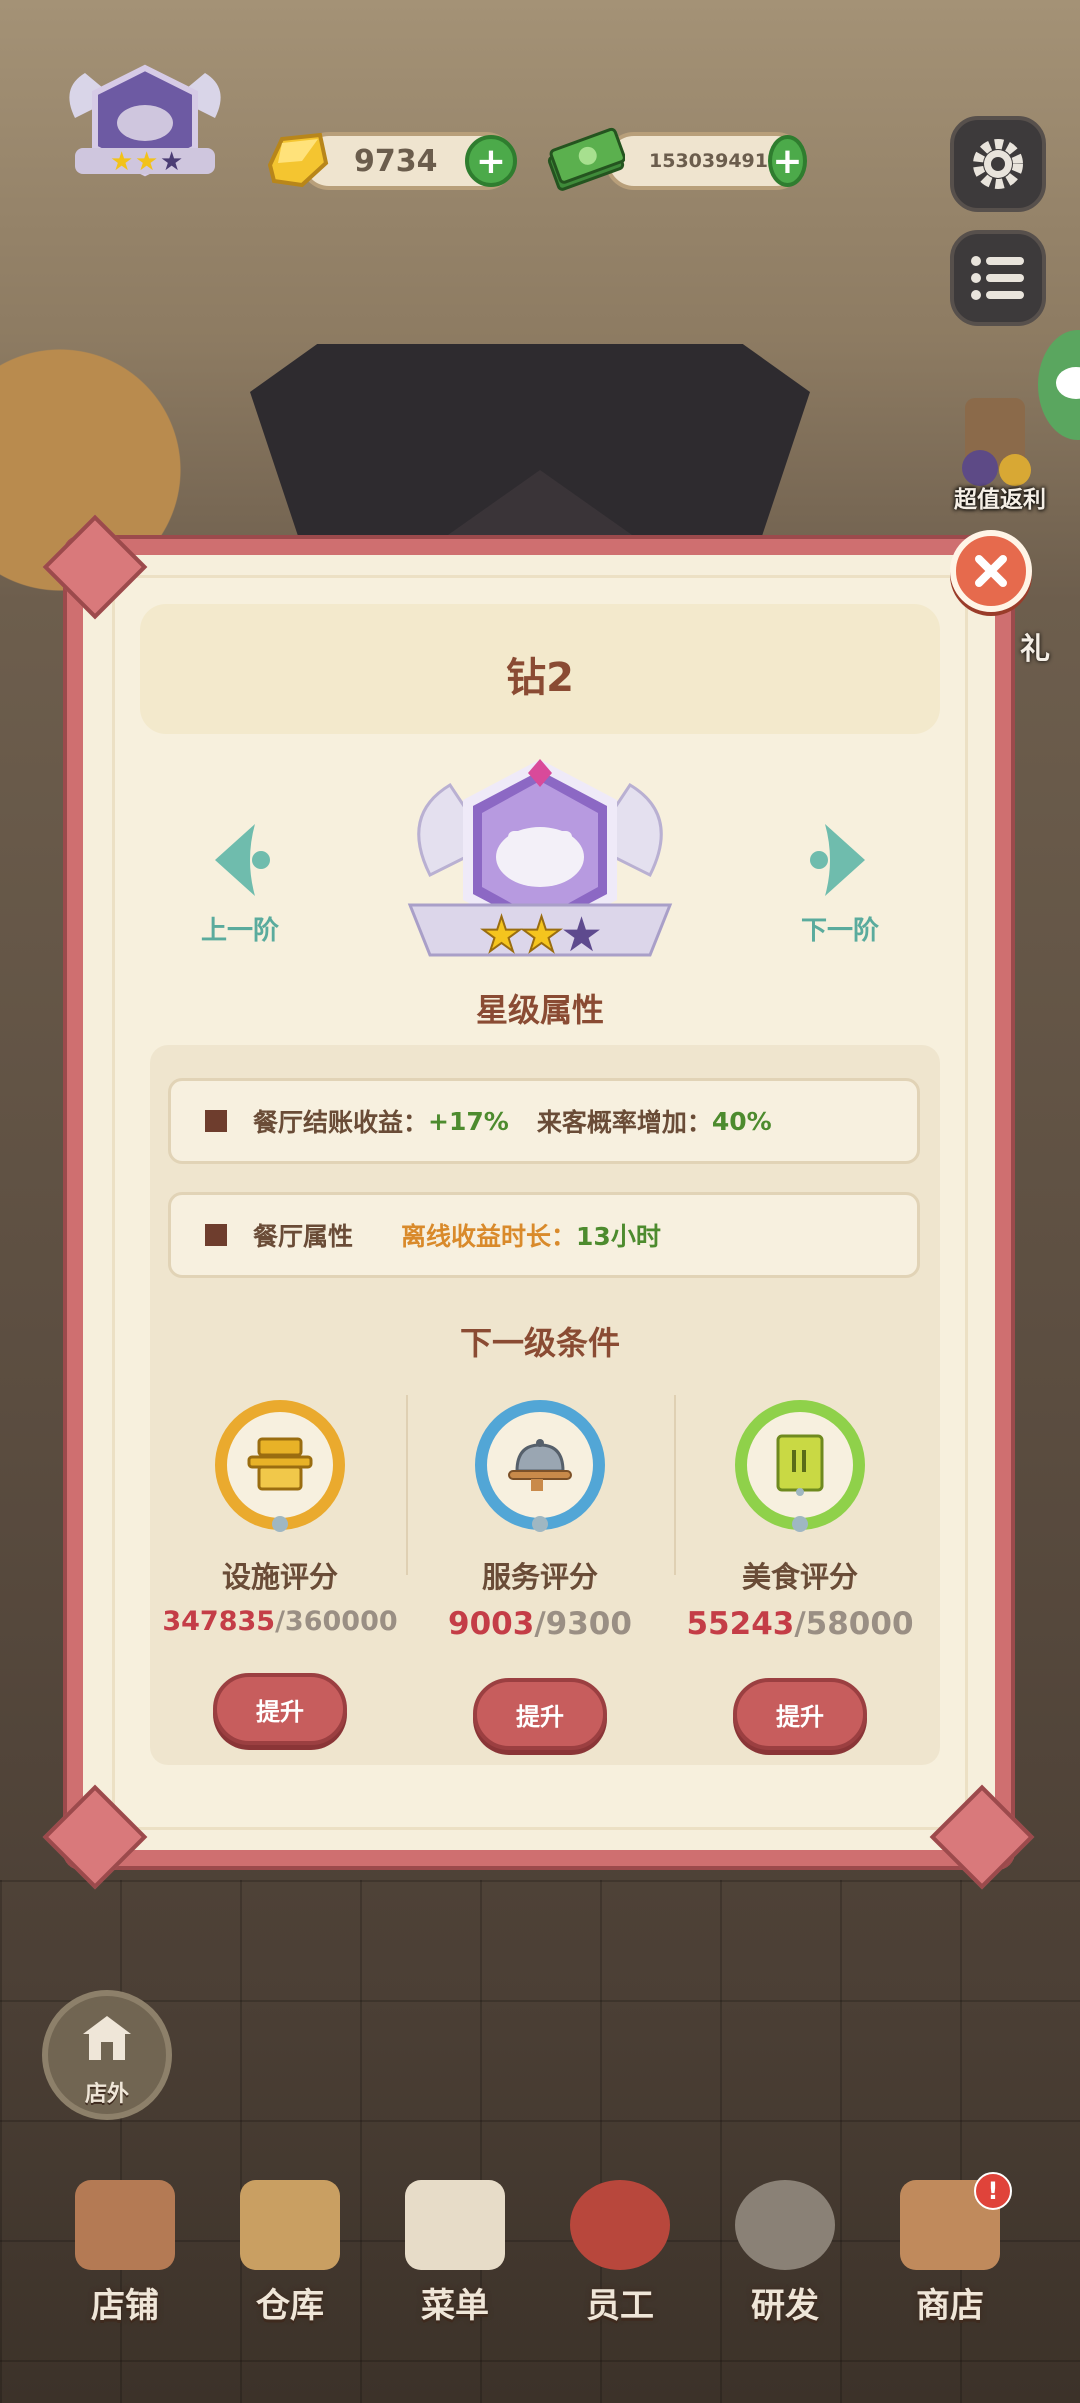 This screenshot has height=2403, width=1080. Describe the element at coordinates (491, 1624) in the screenshot. I see `progress-current: 9003` at that location.